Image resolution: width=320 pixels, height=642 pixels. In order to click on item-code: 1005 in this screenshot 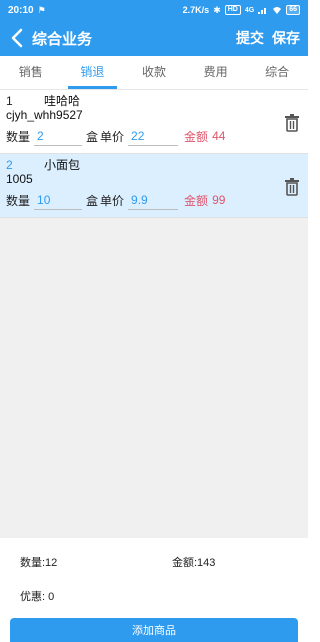, I will do `click(19, 179)`.